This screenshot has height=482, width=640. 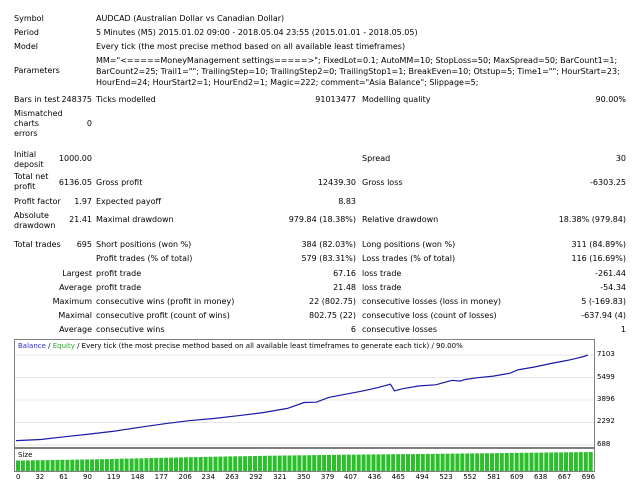 I want to click on spread-label: Spread, so click(x=376, y=158).